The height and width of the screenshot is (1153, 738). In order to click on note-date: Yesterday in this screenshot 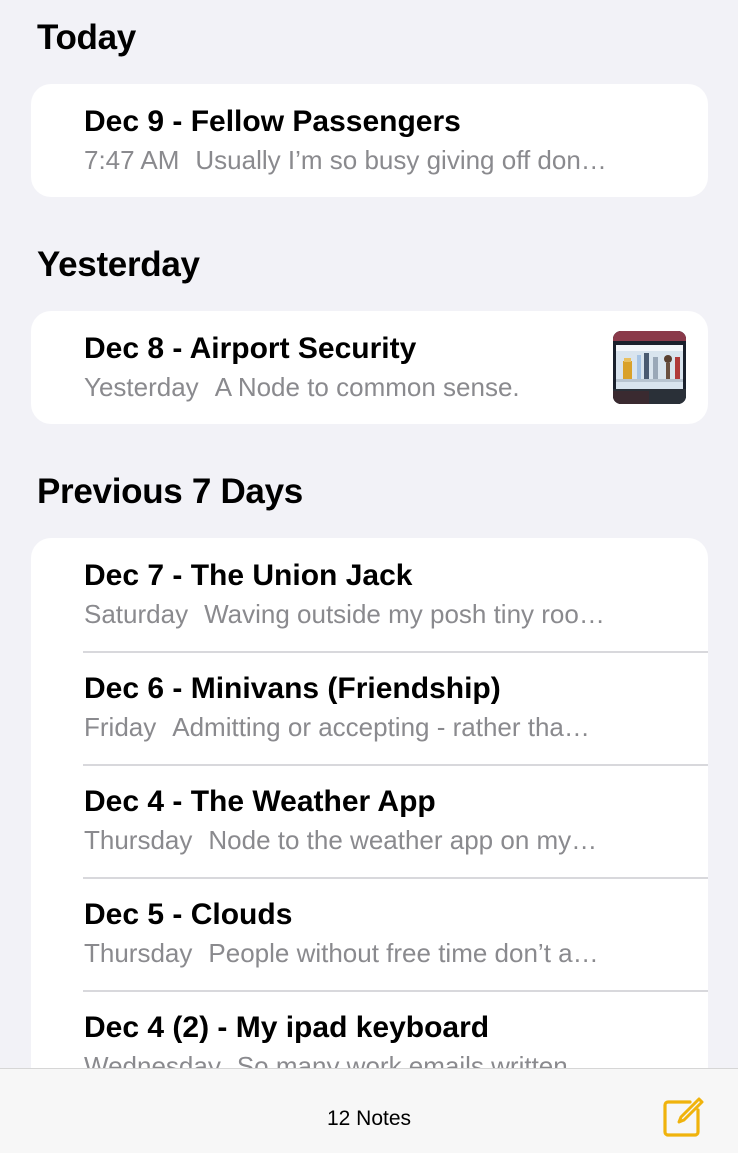, I will do `click(141, 387)`.